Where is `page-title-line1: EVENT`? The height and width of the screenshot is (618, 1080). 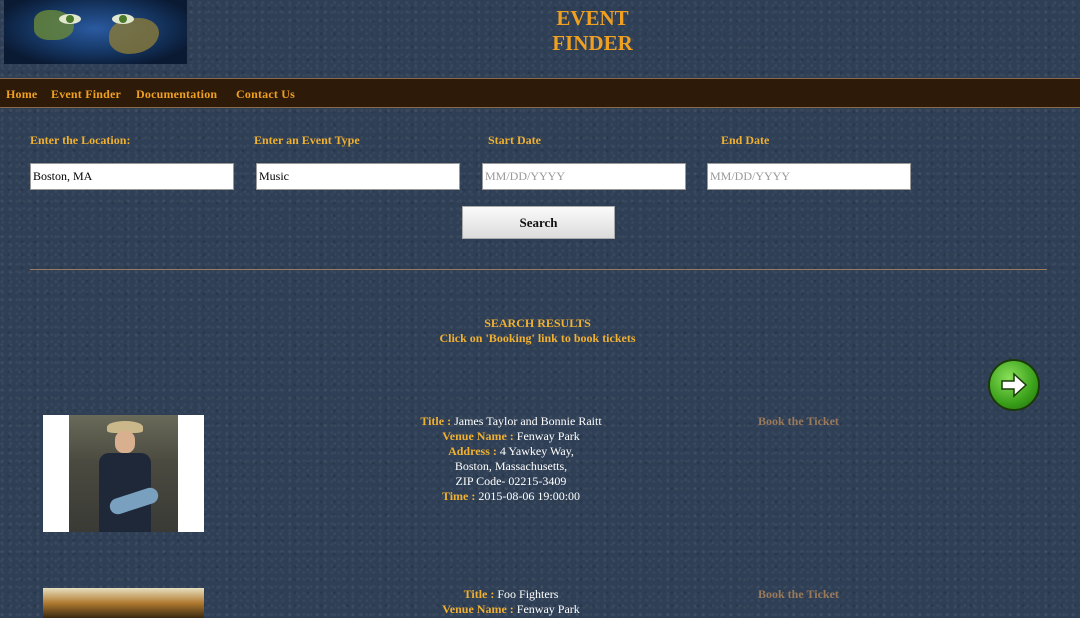
page-title-line1: EVENT is located at coordinates (592, 18).